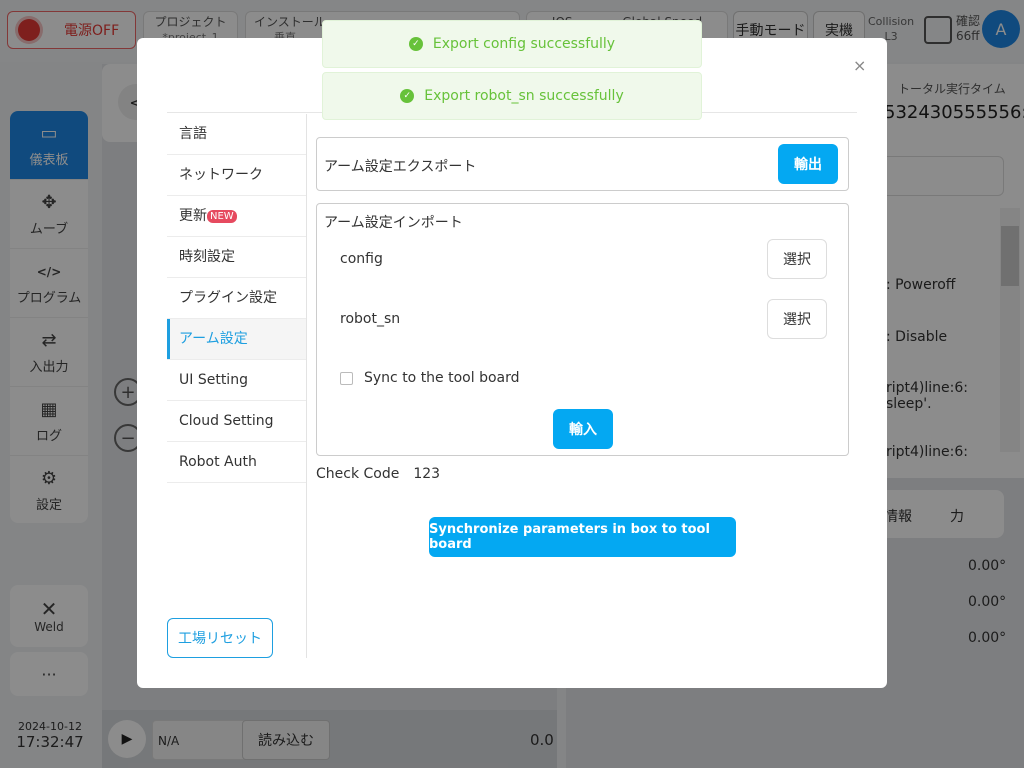  Describe the element at coordinates (222, 216) in the screenshot. I see `new-badge: NEW` at that location.